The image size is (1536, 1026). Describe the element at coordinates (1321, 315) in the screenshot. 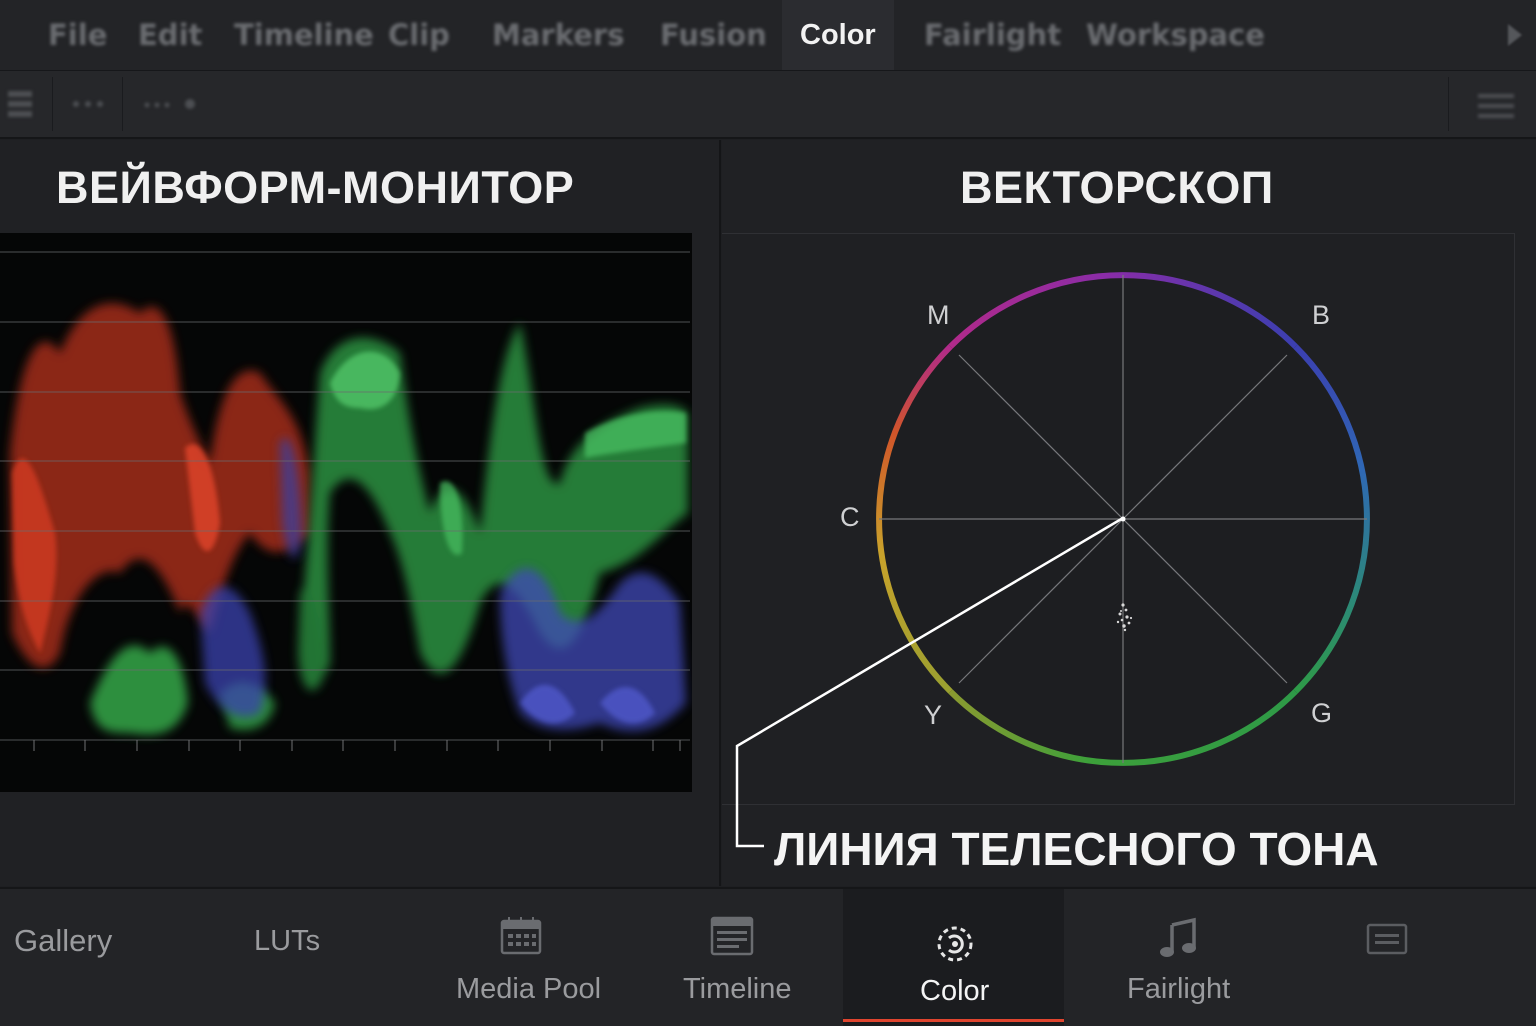

I see `target-label-blue: B` at that location.